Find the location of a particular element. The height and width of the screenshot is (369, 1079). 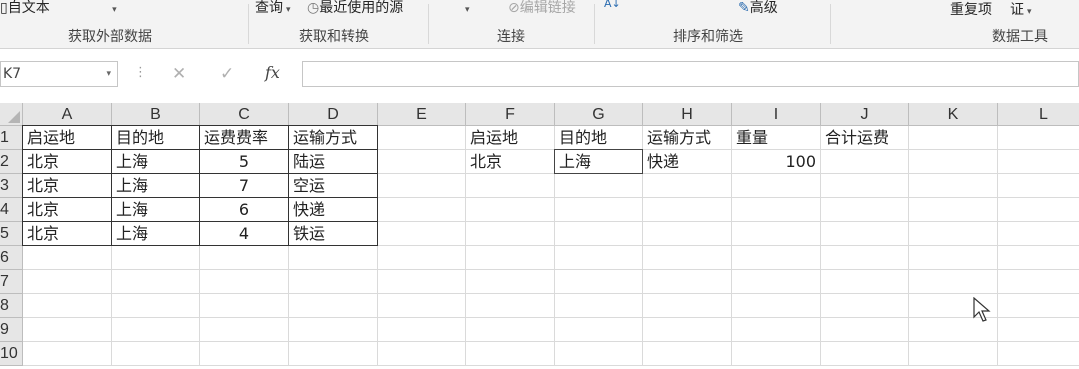

column-header-b: B is located at coordinates (156, 114).